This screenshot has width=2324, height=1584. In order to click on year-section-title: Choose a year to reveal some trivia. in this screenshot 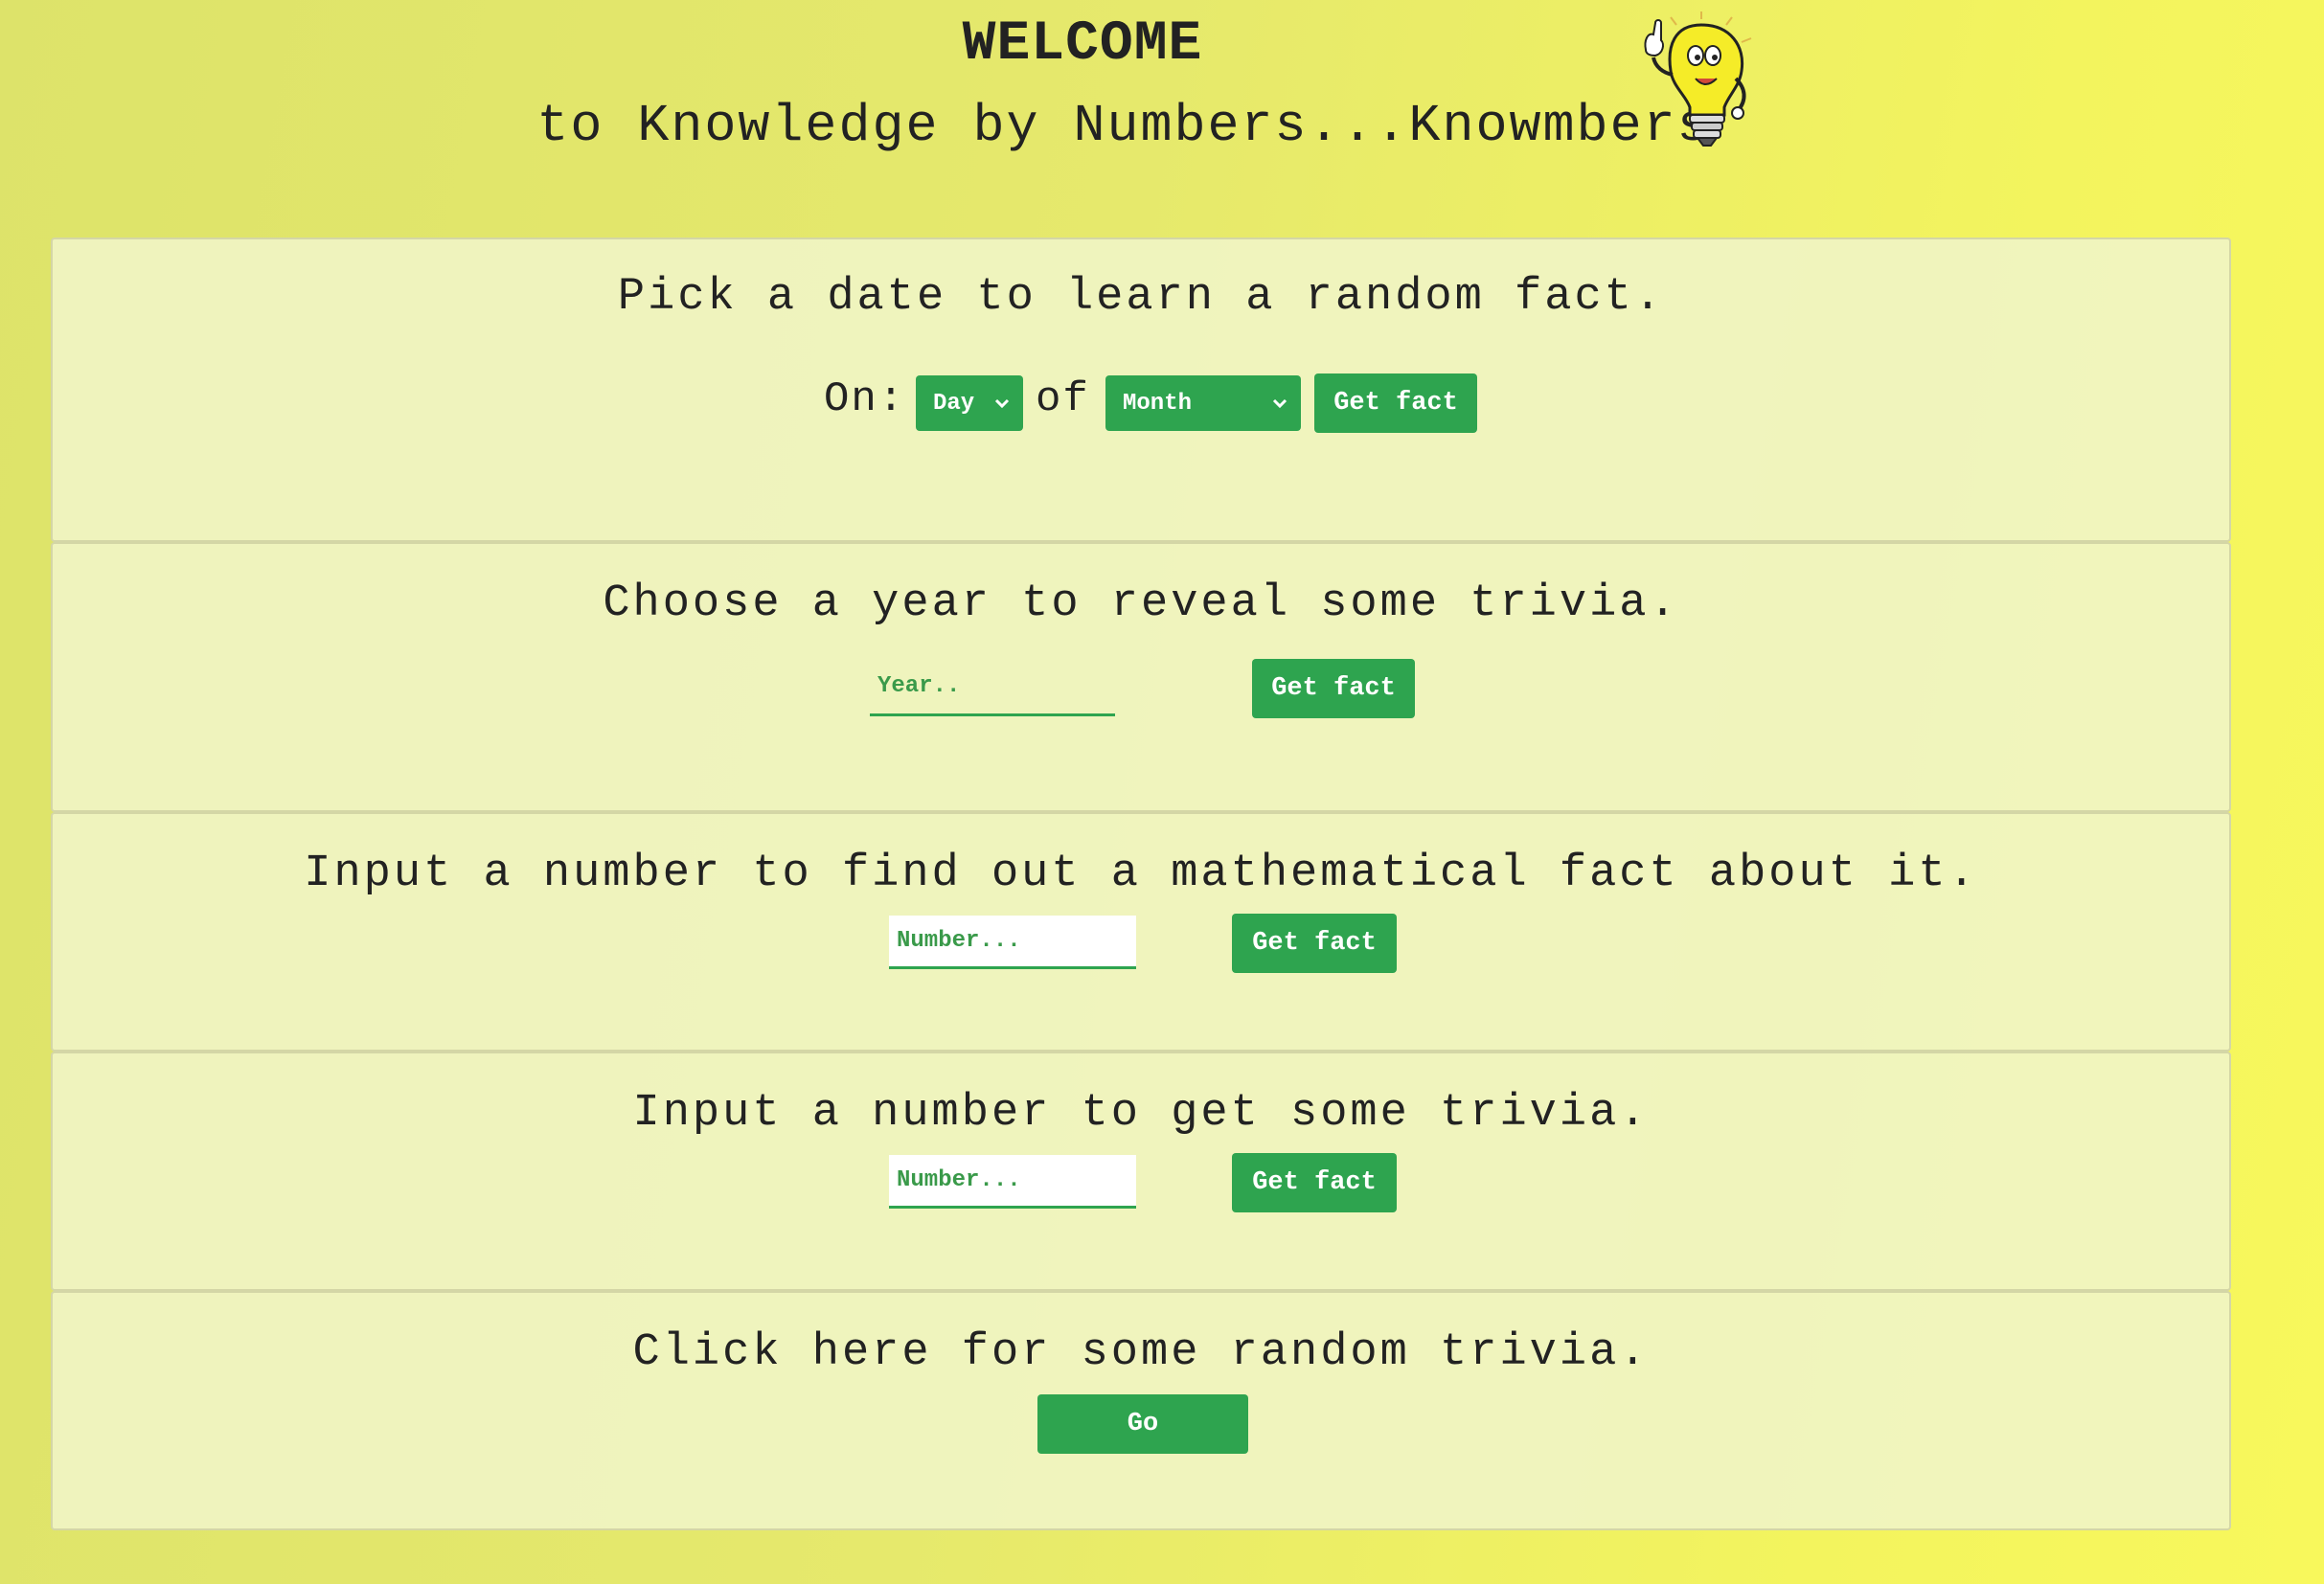, I will do `click(1141, 603)`.